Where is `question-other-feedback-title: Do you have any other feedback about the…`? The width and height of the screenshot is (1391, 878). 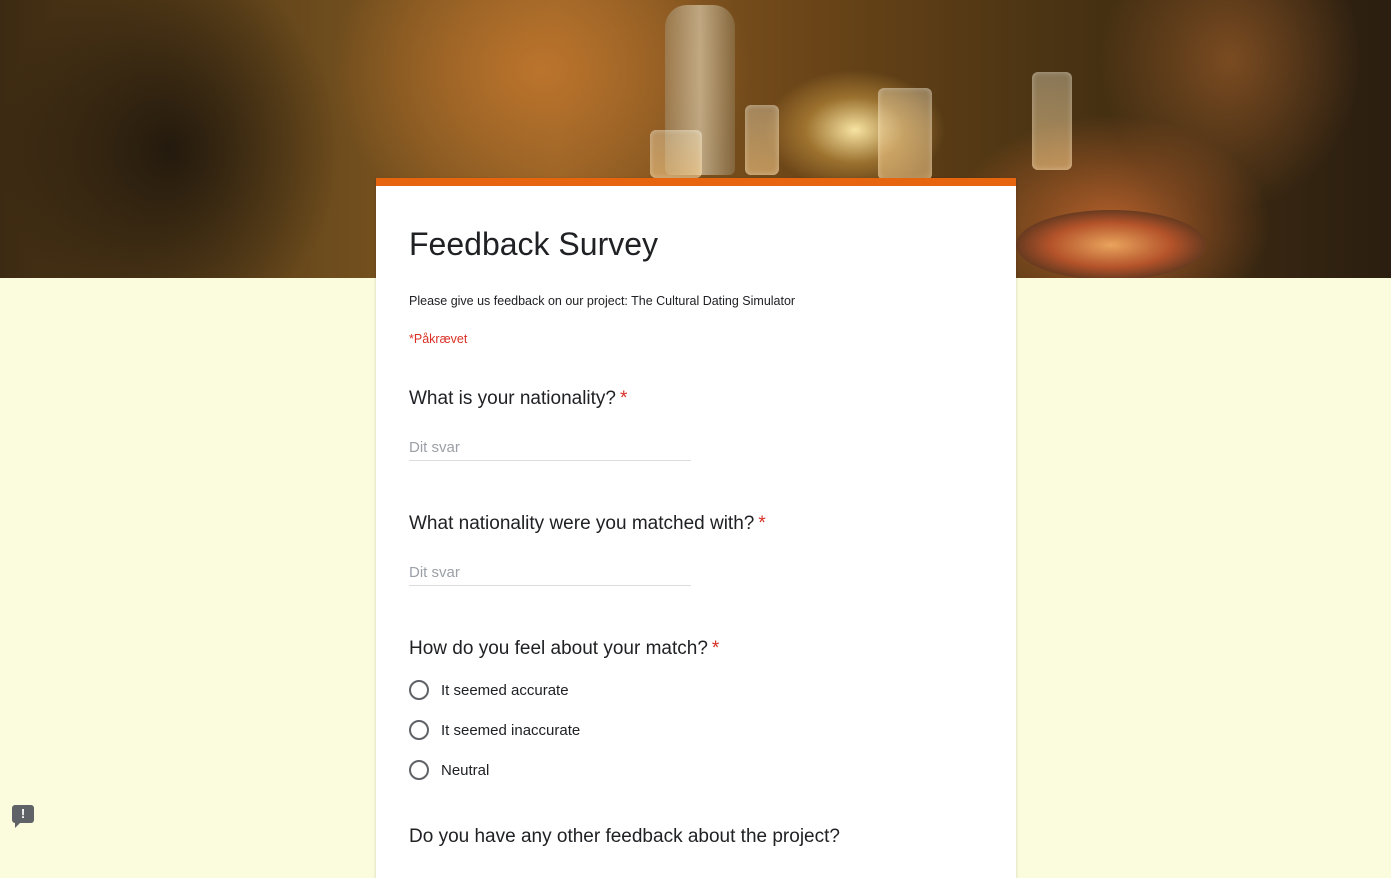
question-other-feedback-title: Do you have any other feedback about the… is located at coordinates (624, 837).